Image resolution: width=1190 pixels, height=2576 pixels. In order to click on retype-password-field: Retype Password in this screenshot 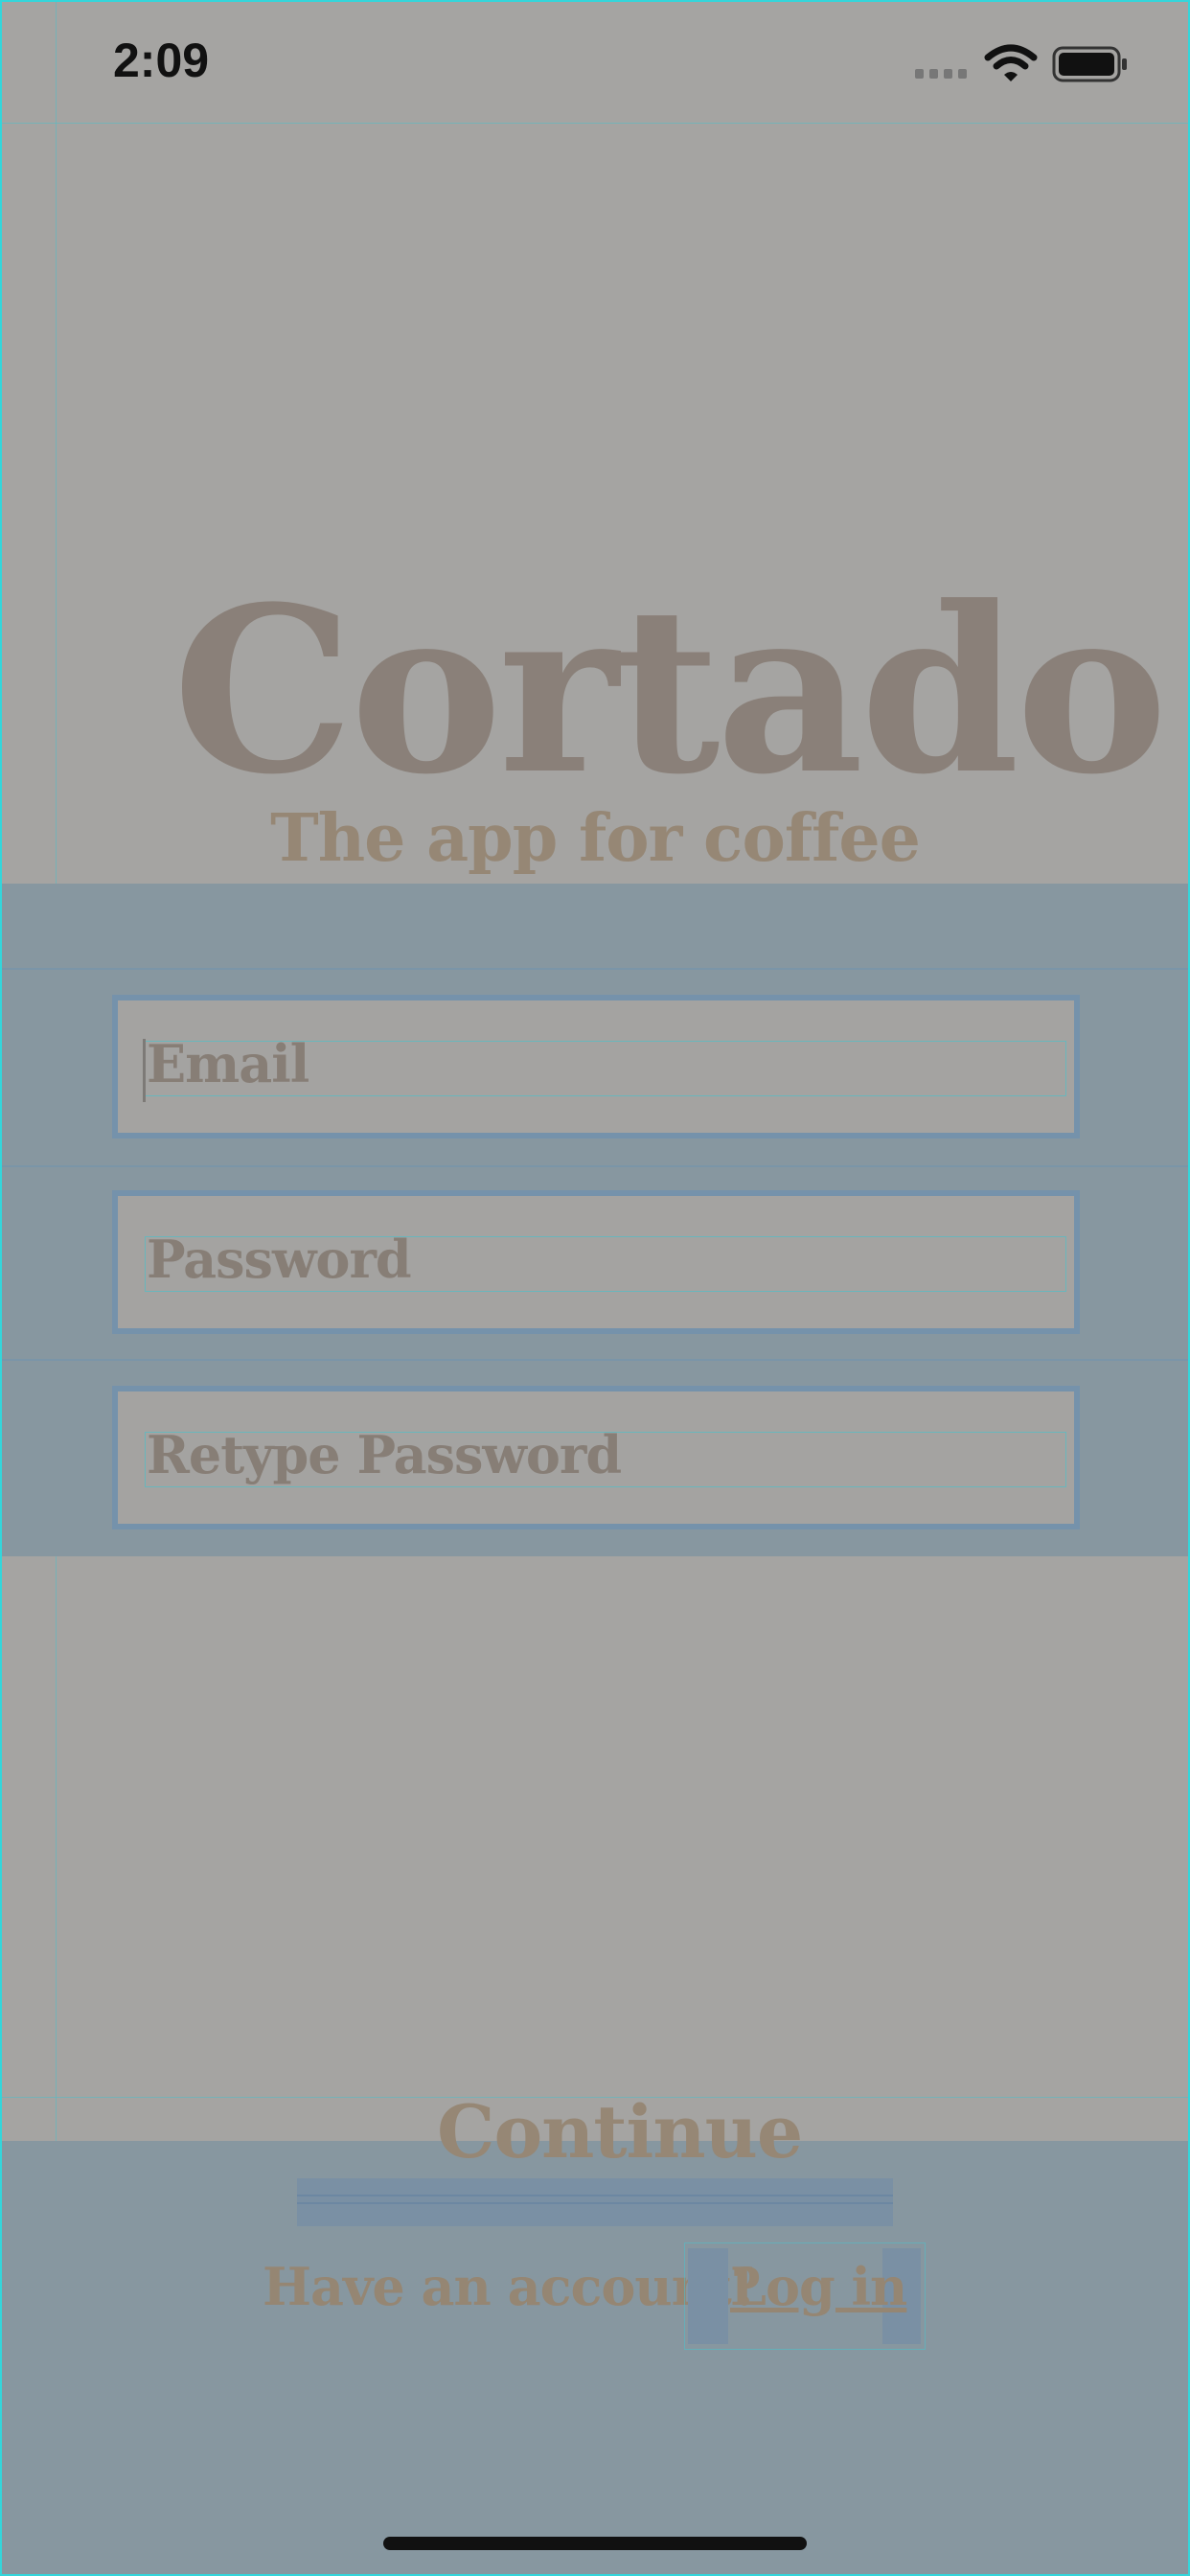, I will do `click(596, 1458)`.